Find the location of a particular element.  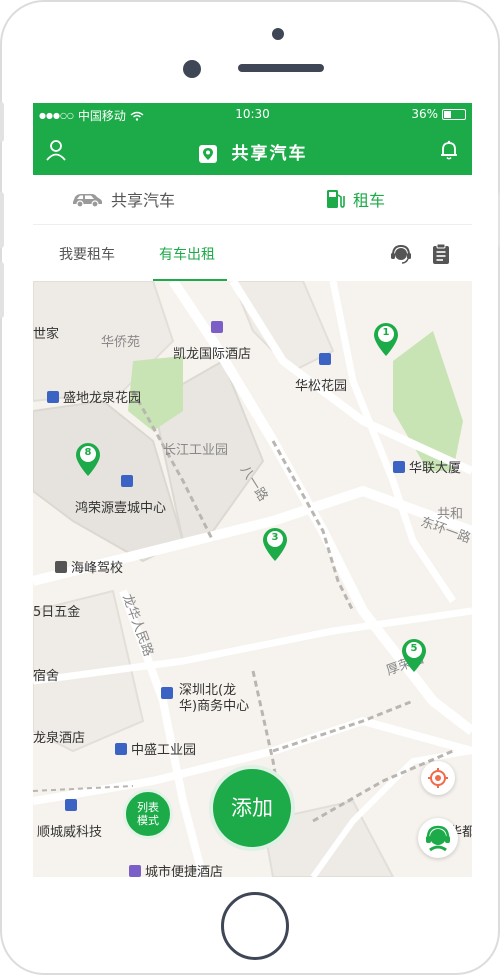

list-mode-label: 列表 is located at coordinates (148, 807).